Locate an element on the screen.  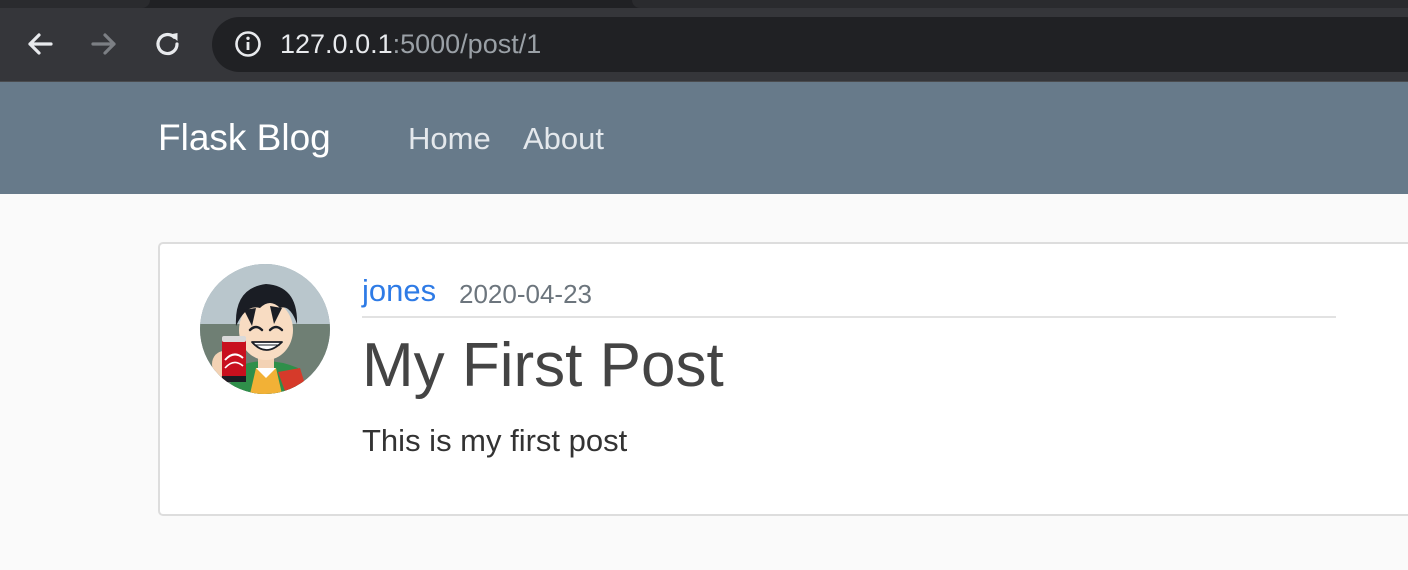
tab-strip is located at coordinates (704, 4).